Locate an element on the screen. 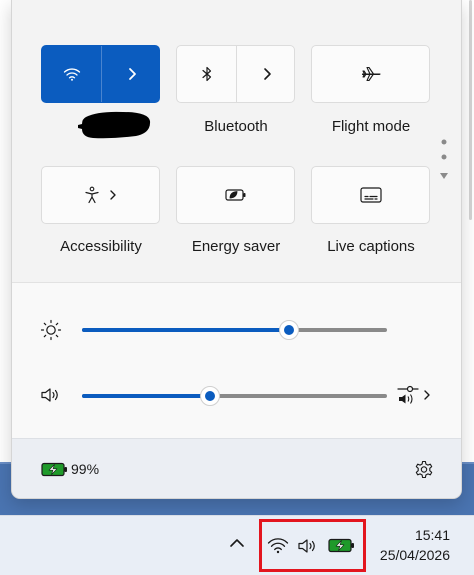 The height and width of the screenshot is (575, 474). airplane-icon is located at coordinates (371, 74).